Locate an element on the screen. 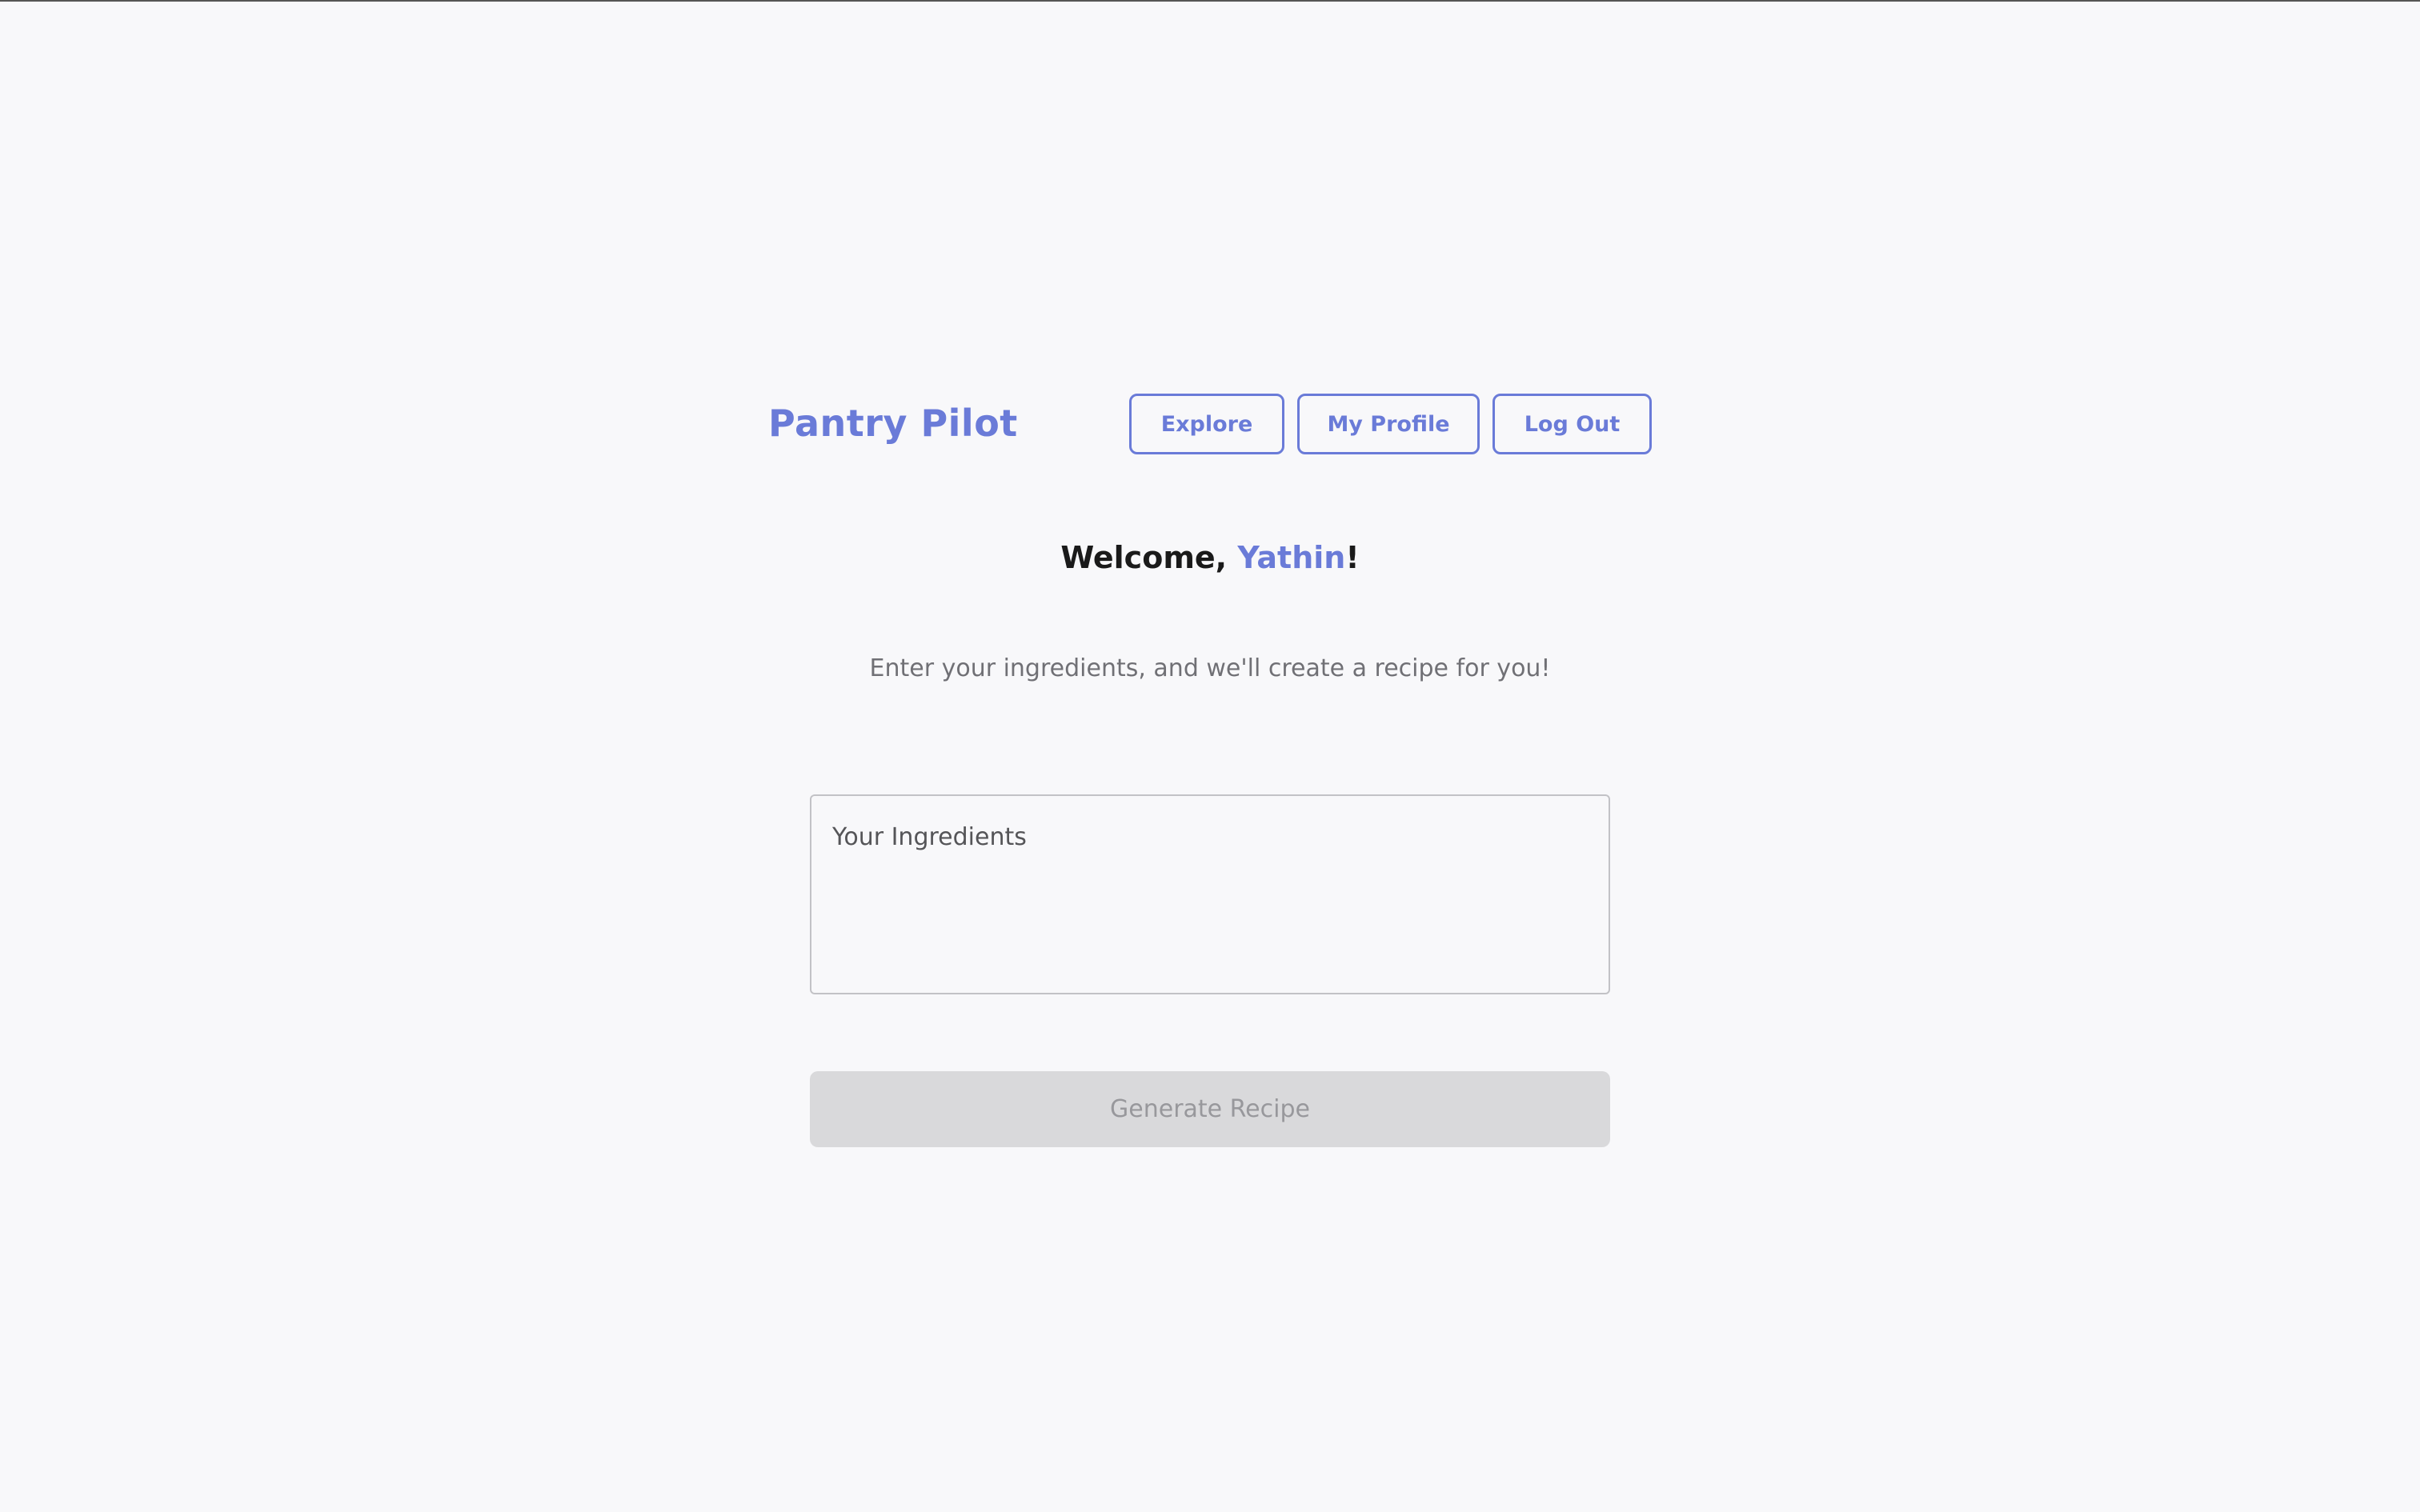  welcome-prefix: Welcome, is located at coordinates (1149, 557).